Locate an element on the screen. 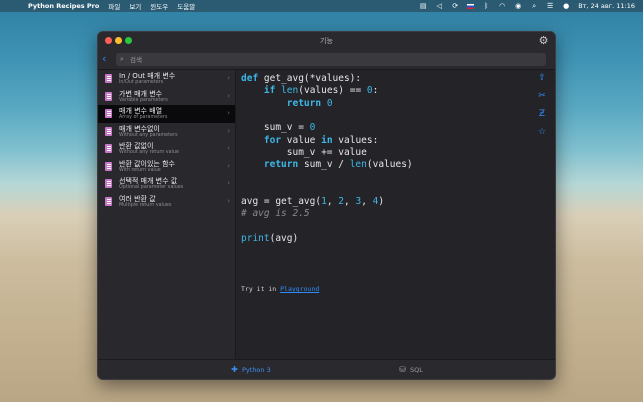 The width and height of the screenshot is (643, 402). code-toolbar: ⇪ ✂ Ƶ ☆ is located at coordinates (543, 130).